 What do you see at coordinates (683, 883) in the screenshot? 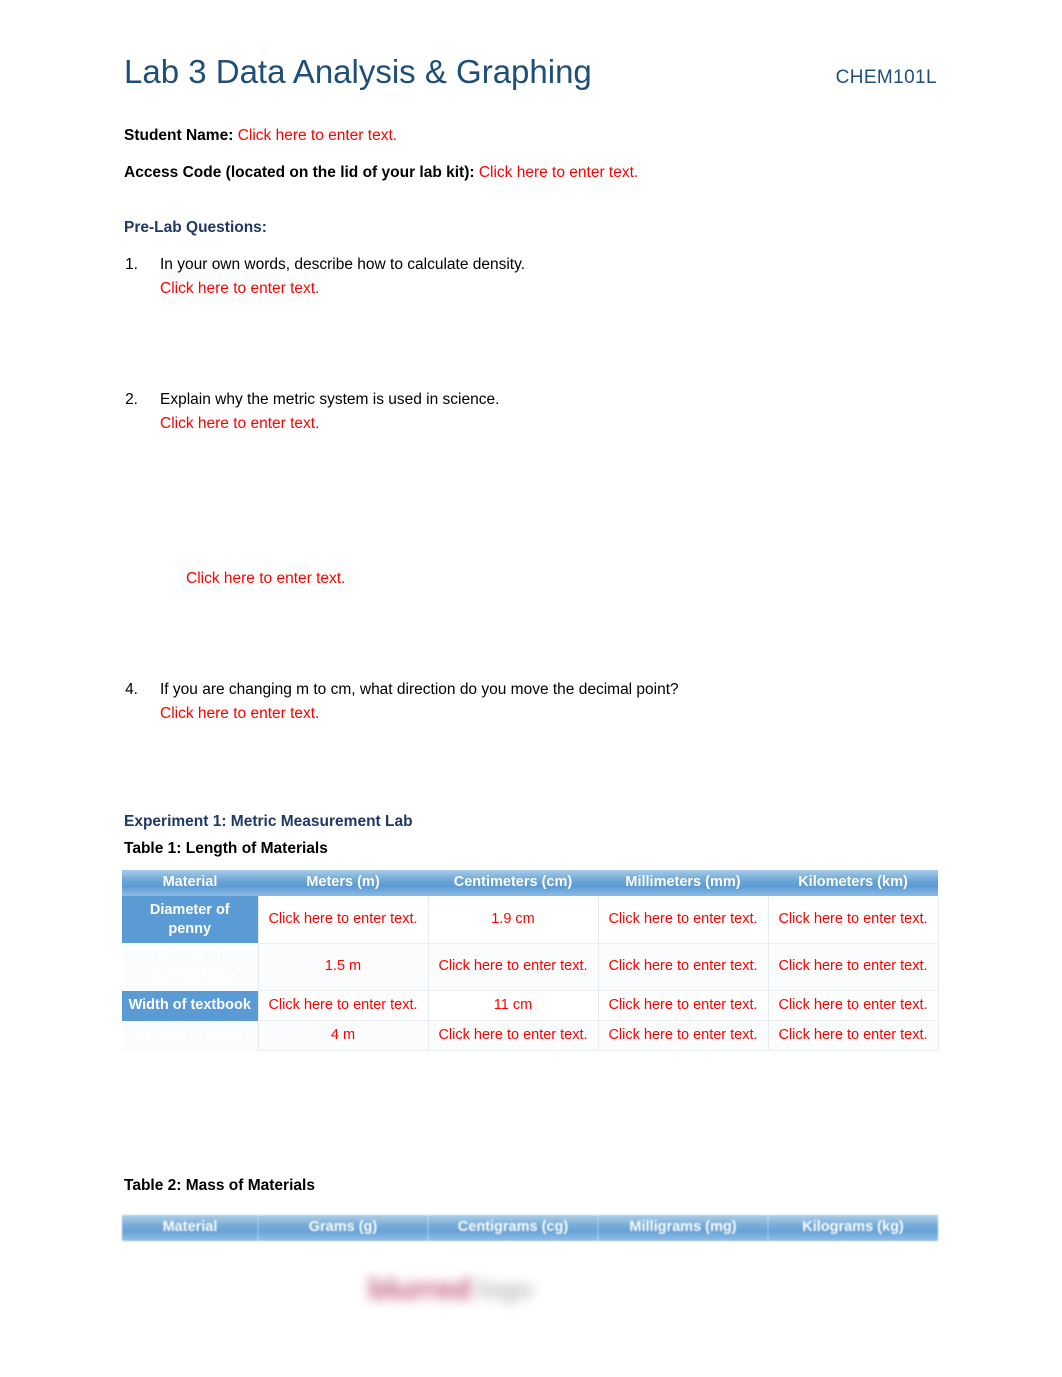
I see `table-1-header-millimeters: Millimeters (mm)` at bounding box center [683, 883].